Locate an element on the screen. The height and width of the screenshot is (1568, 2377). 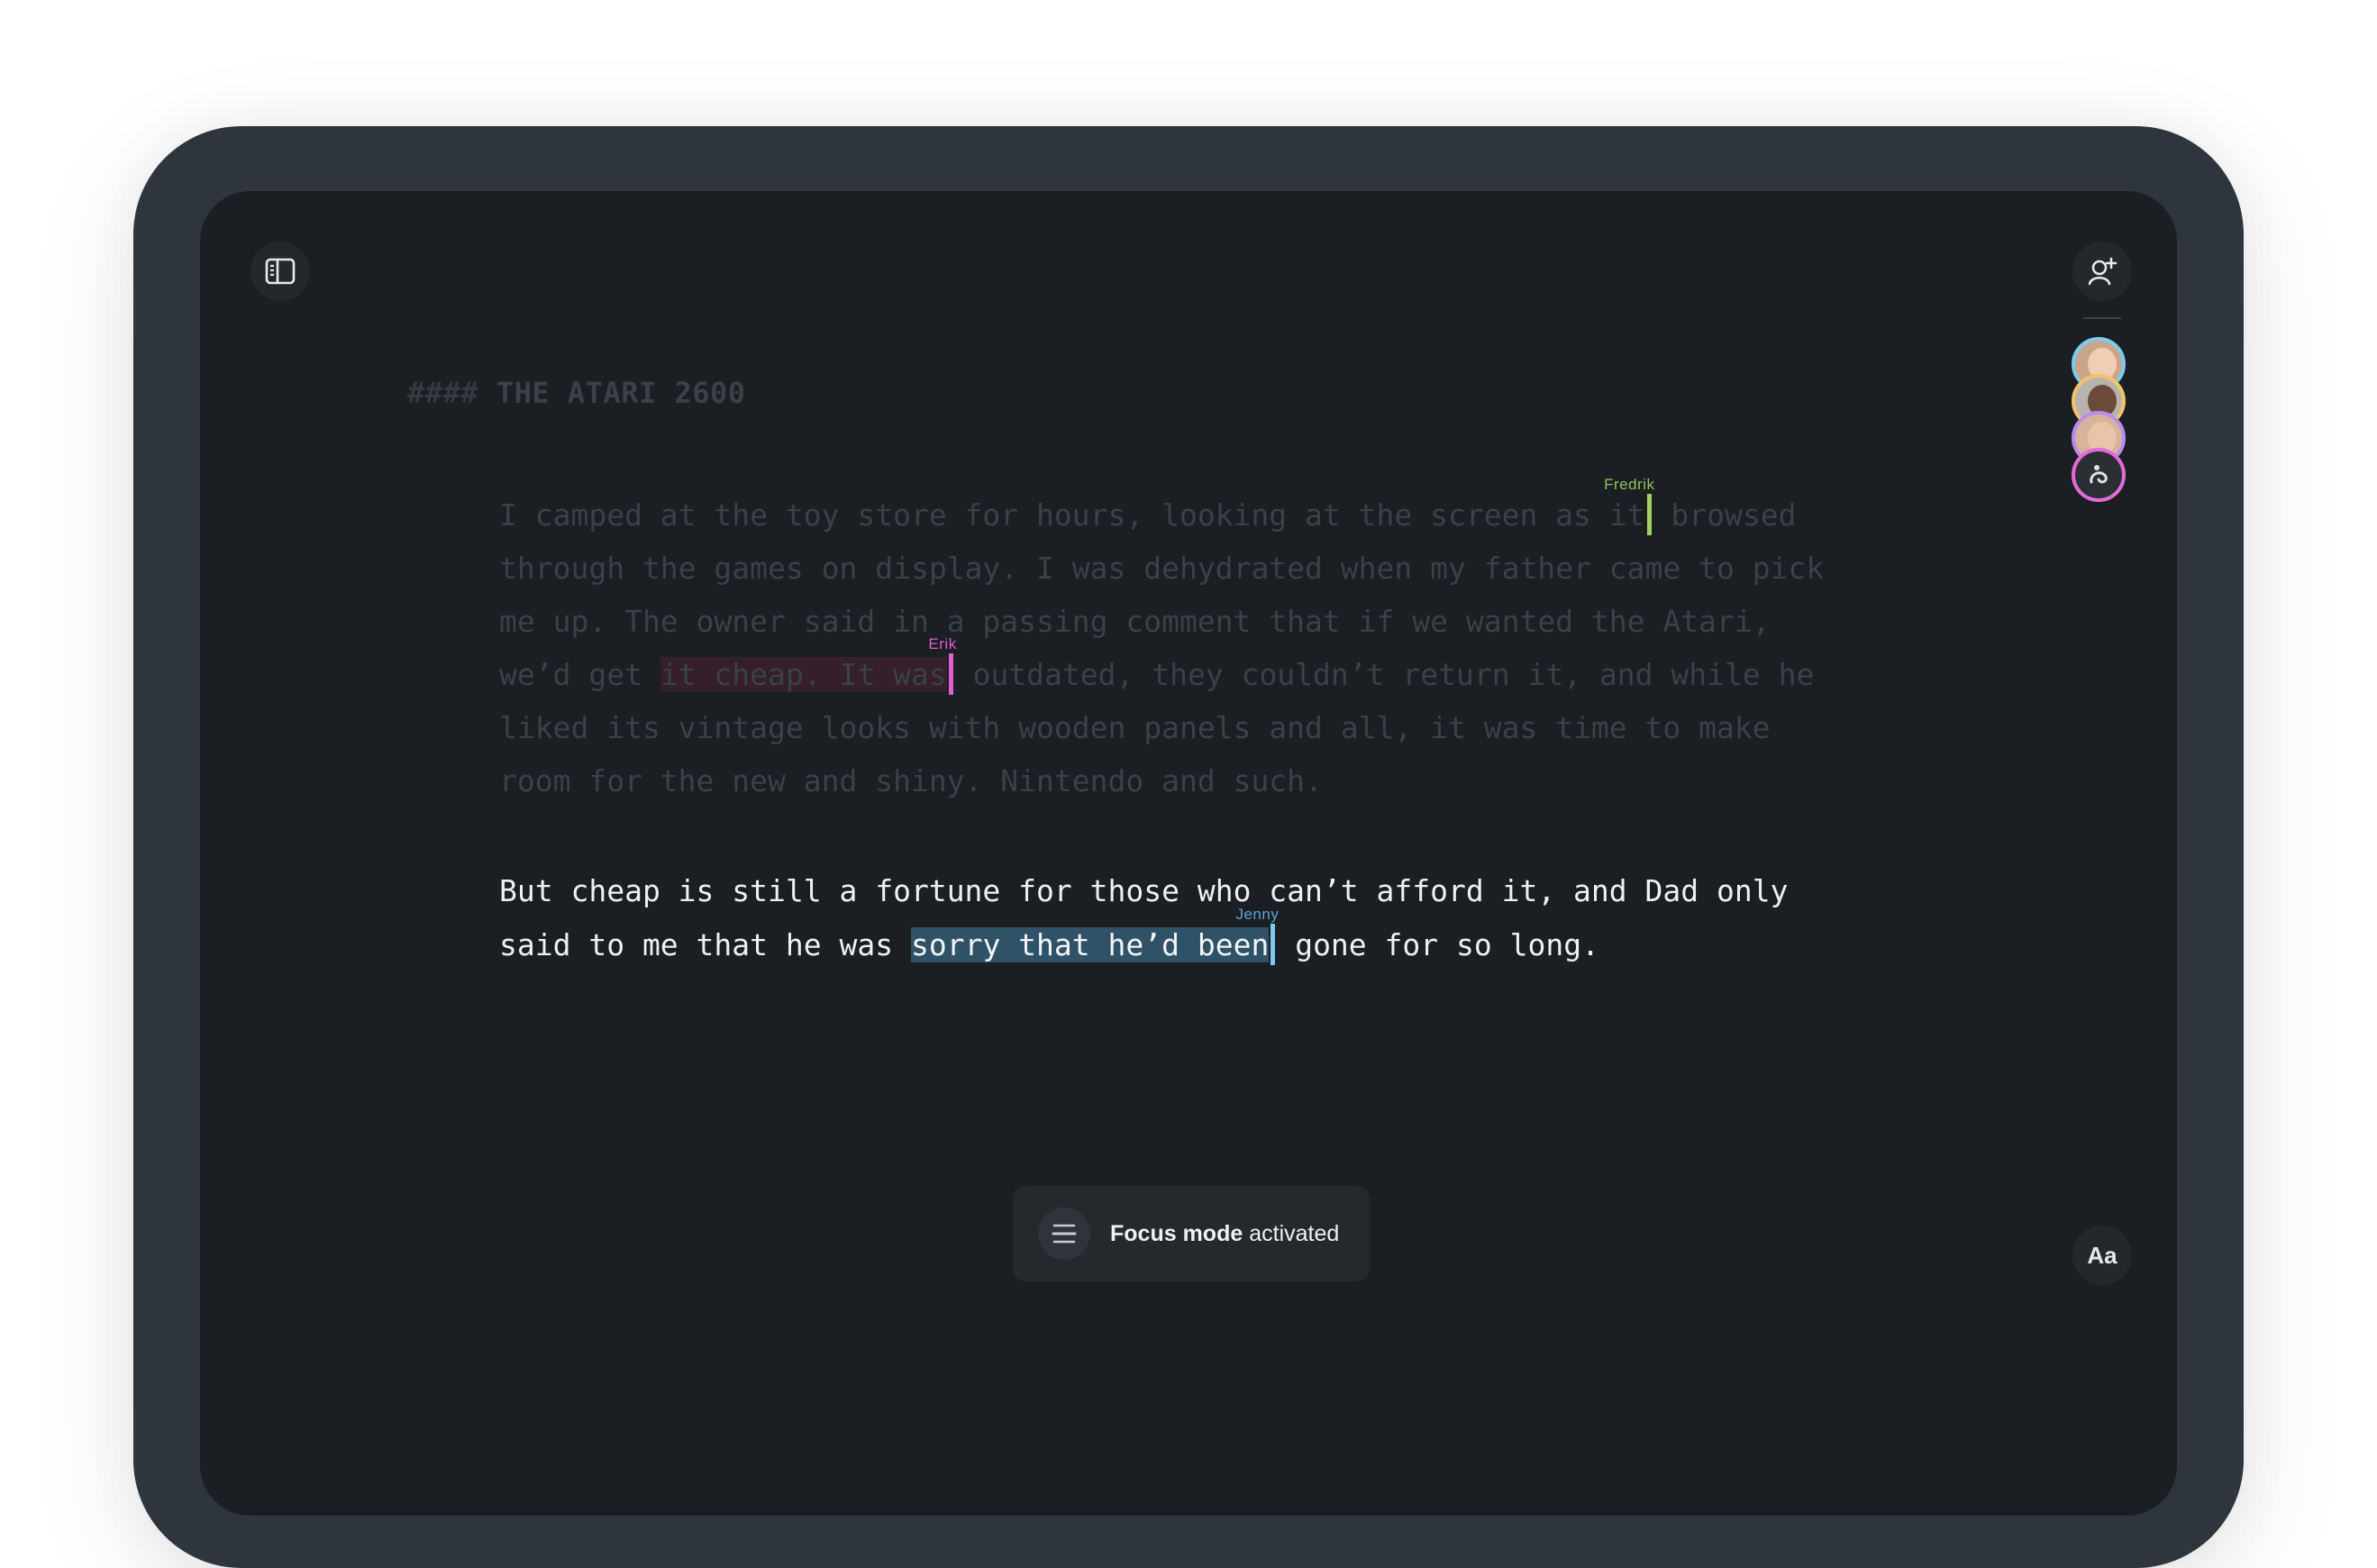
swirl-logo-icon is located at coordinates (2099, 474).